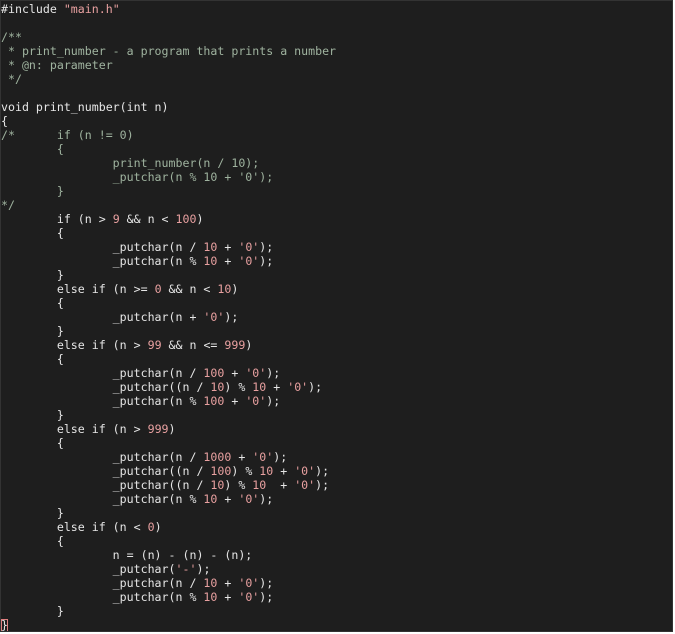  I want to click on code-line: #include "main.h", so click(168, 9).